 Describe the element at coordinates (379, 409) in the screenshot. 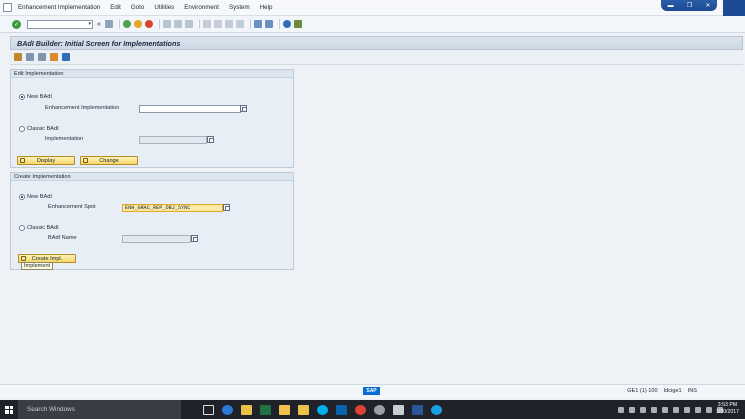

I see `settings-gear-icon` at that location.